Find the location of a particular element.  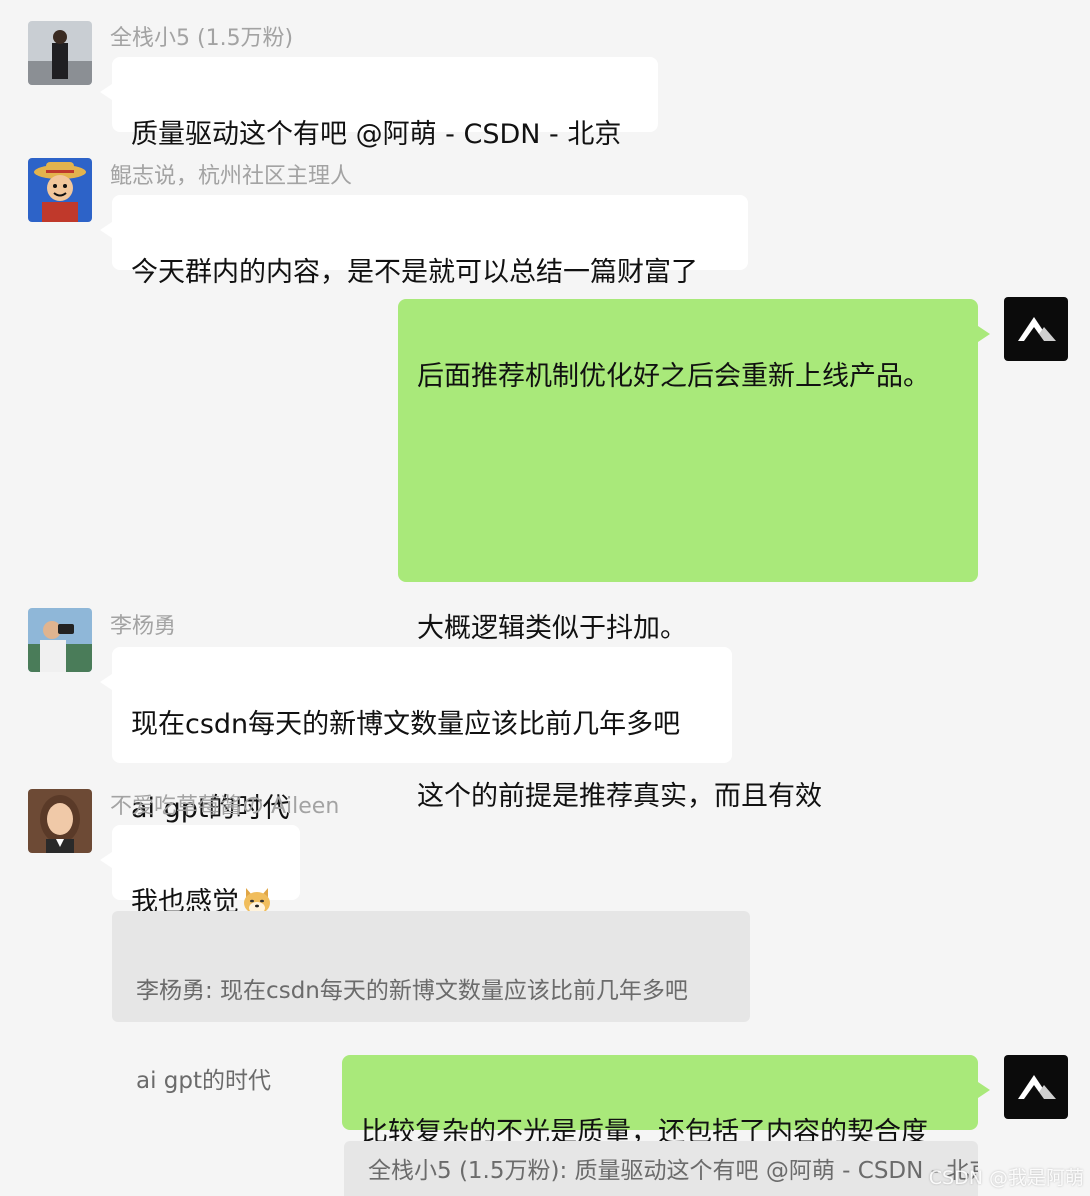

quote-text: 全栈小5 (1.5万粉): 质量驱动这个有吧 @阿萌 - CSDN - 北京 is located at coordinates (673, 1171).